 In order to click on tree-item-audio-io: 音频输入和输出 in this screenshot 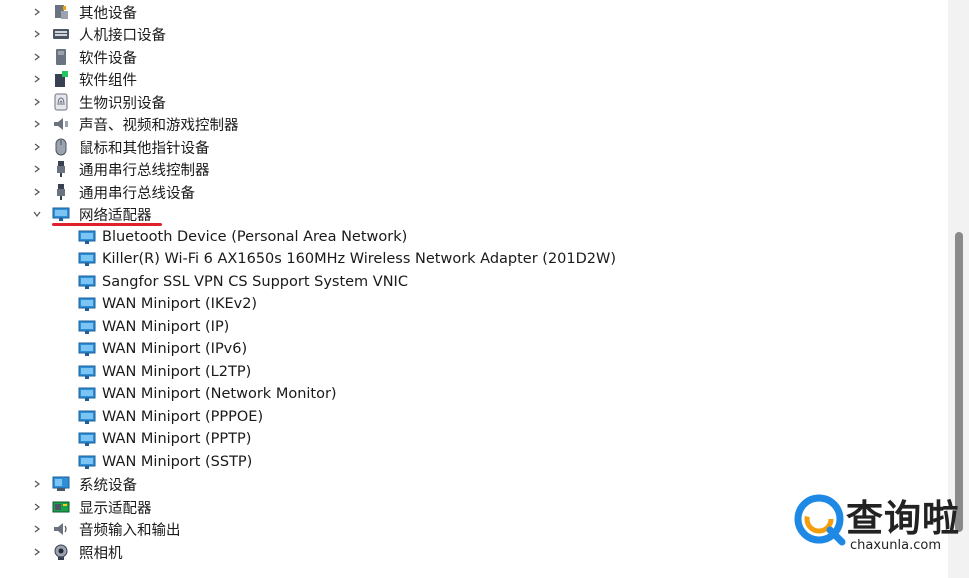, I will do `click(106, 529)`.